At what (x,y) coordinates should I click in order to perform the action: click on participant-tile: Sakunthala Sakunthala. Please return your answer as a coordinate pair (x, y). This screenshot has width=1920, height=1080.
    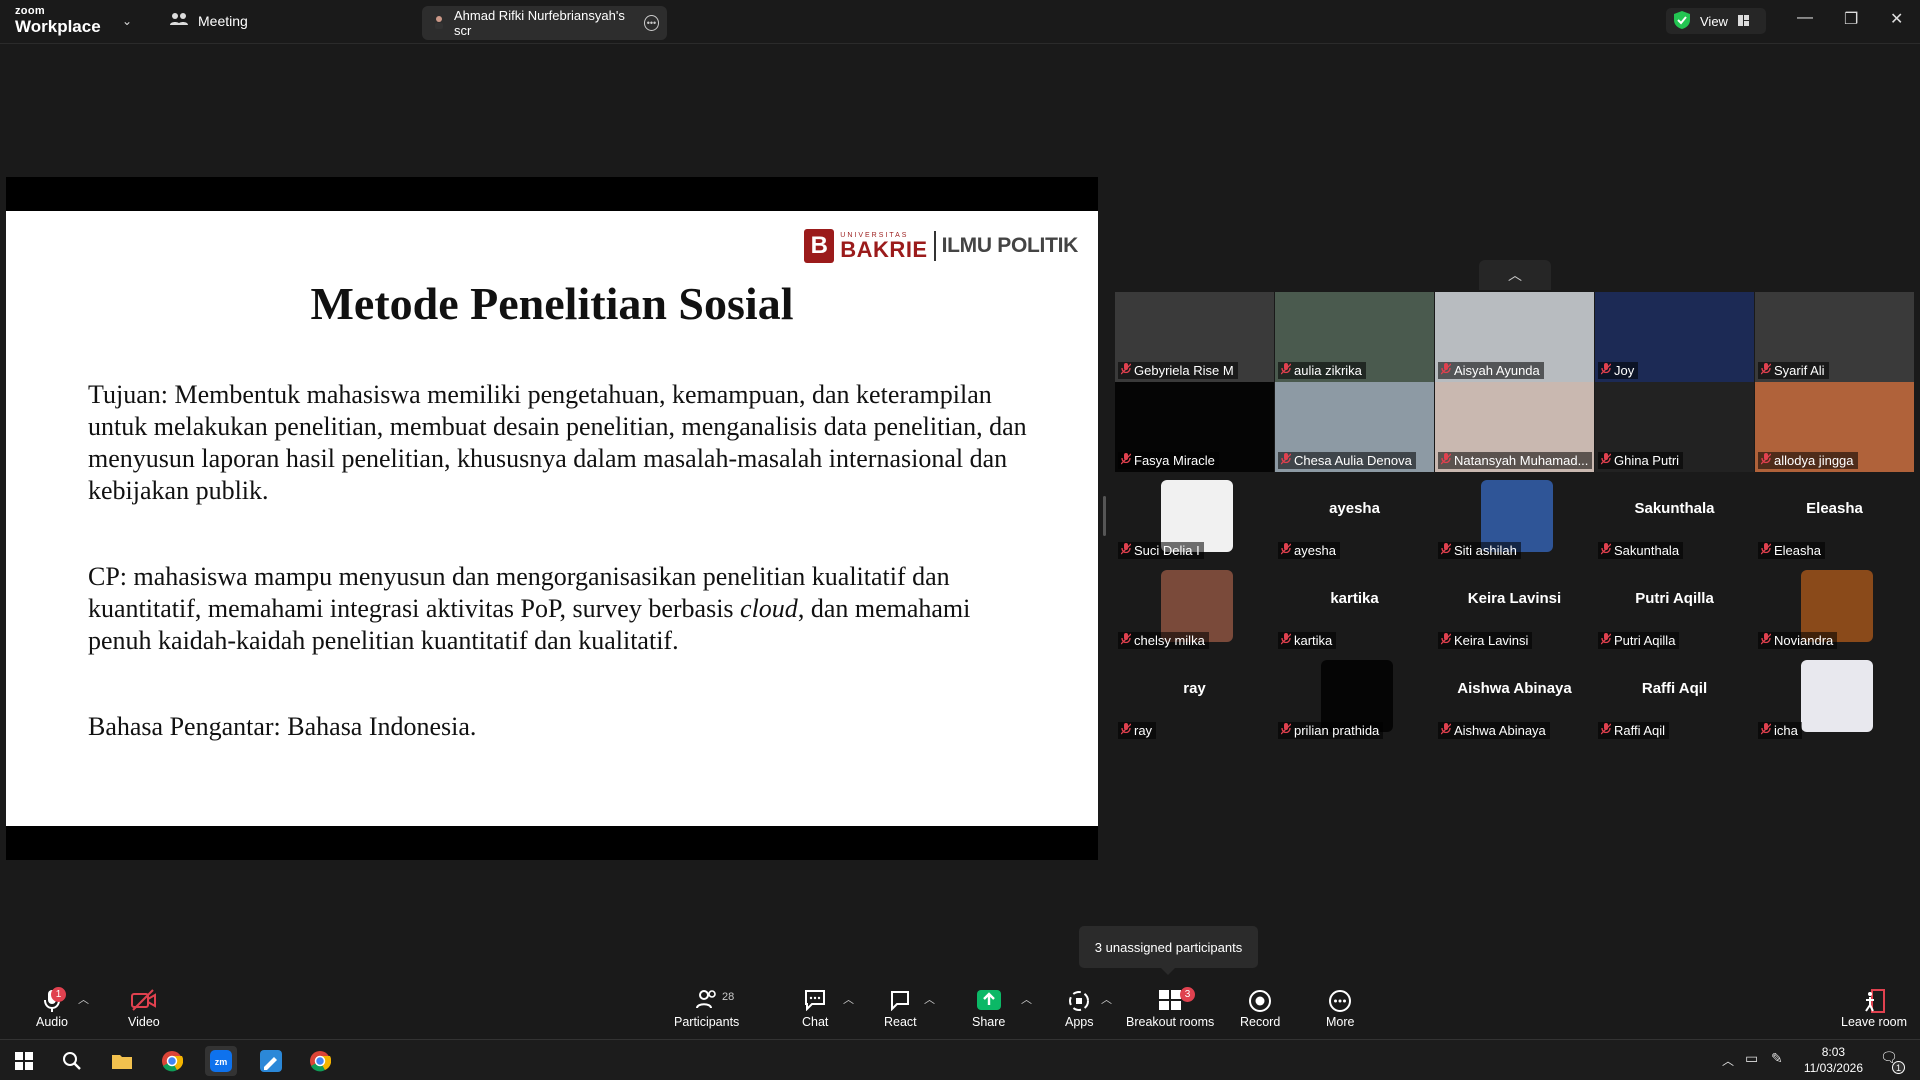
    Looking at the image, I should click on (1674, 517).